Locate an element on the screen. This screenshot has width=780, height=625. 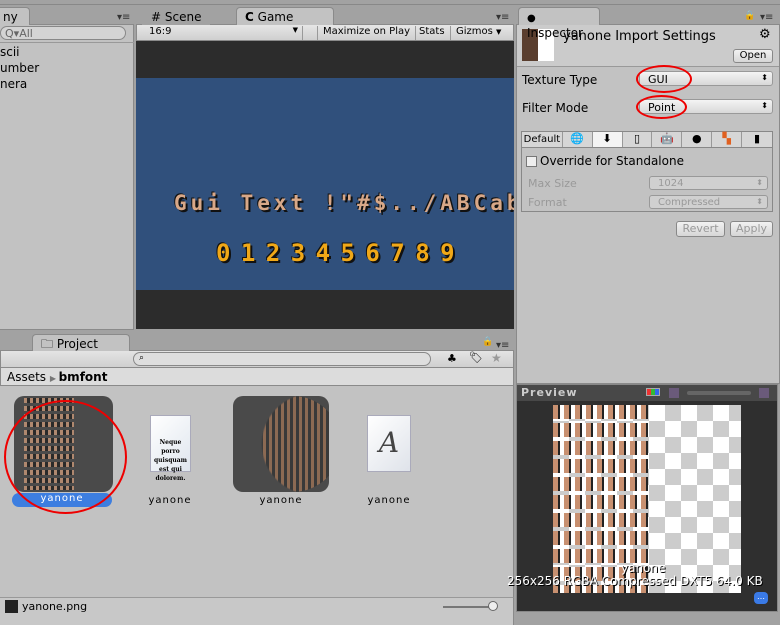
texture-file-icon is located at coordinates (11, 606).